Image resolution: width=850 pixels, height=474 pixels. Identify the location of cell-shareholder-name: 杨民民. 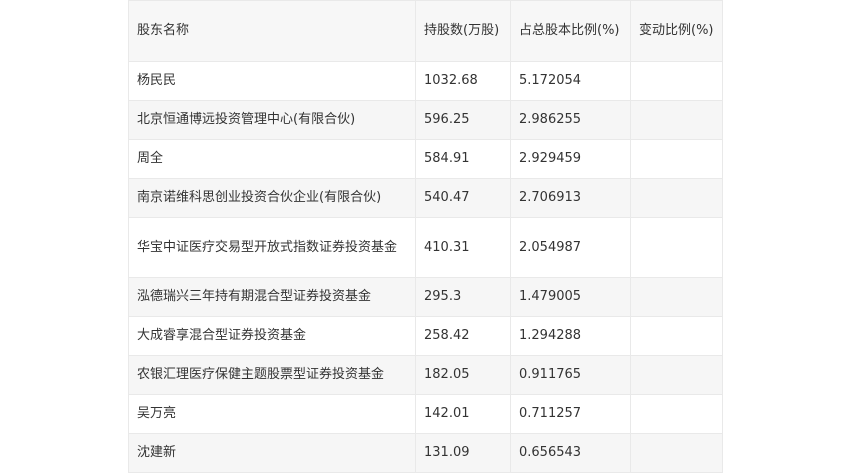
(272, 81).